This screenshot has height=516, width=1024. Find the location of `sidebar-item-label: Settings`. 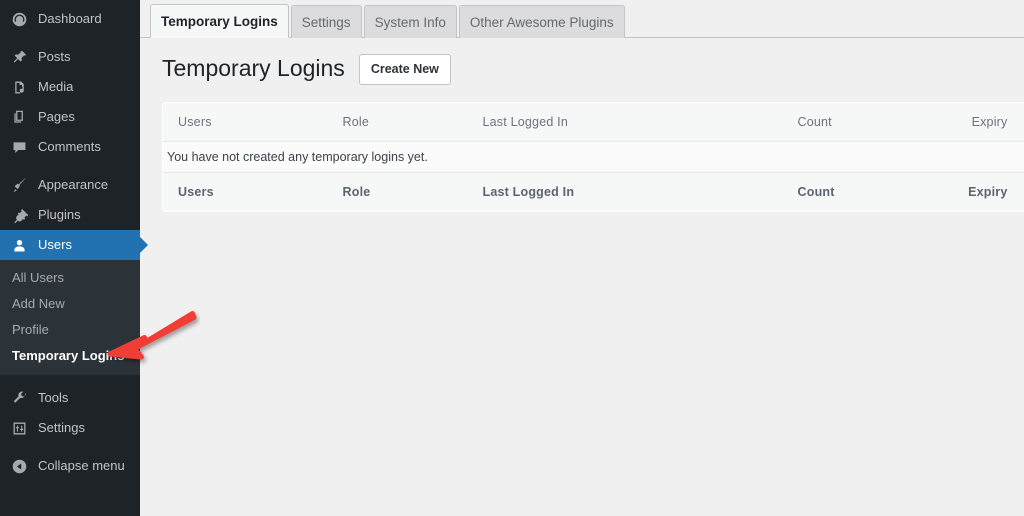

sidebar-item-label: Settings is located at coordinates (61, 427).